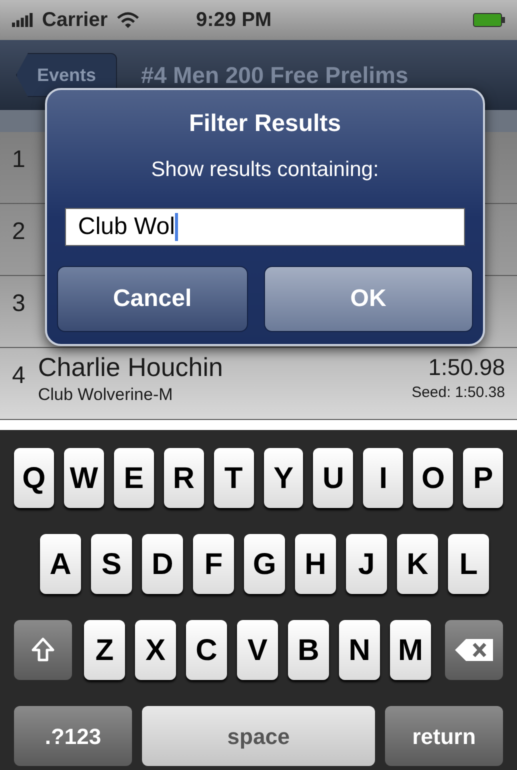 This screenshot has height=770, width=517. What do you see at coordinates (128, 20) in the screenshot?
I see `wifi-icon` at bounding box center [128, 20].